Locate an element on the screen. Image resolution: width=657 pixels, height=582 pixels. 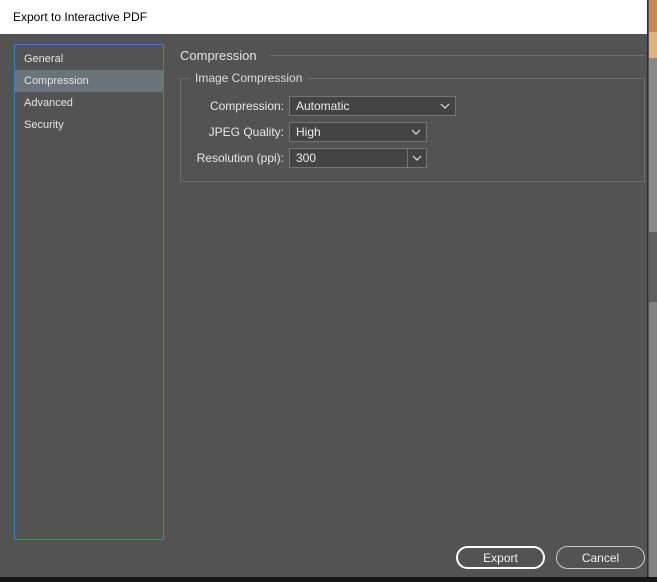
jpeg-quality-label: JPEG Quality: is located at coordinates (246, 132).